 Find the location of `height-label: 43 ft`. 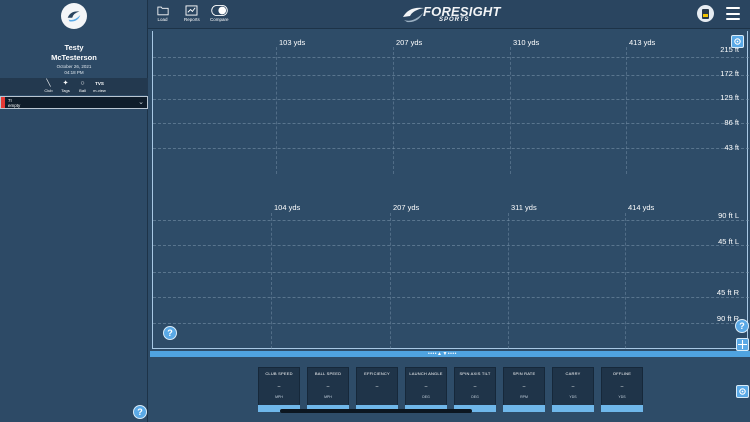

height-label: 43 ft is located at coordinates (731, 147).